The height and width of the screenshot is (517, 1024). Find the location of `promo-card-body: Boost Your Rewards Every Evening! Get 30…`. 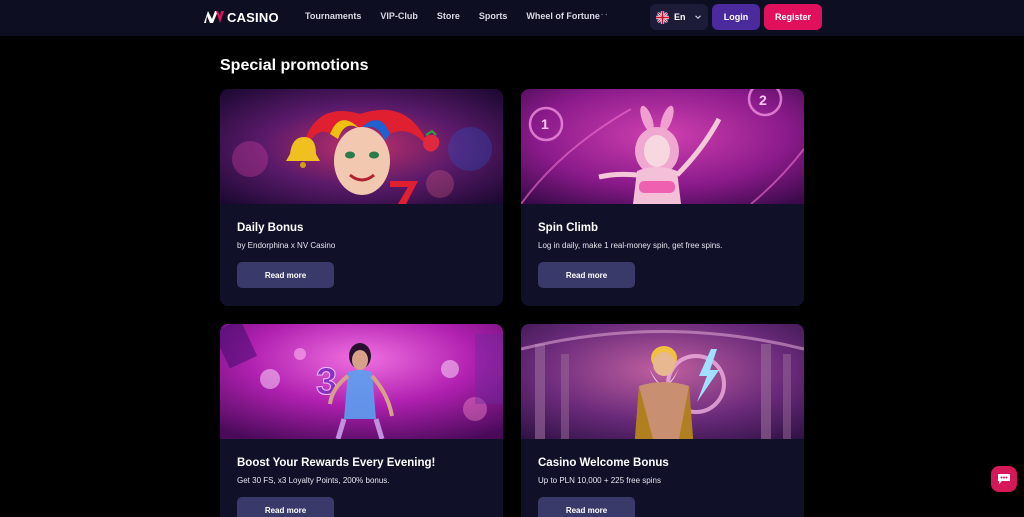

promo-card-body: Boost Your Rewards Every Evening! Get 30… is located at coordinates (361, 478).